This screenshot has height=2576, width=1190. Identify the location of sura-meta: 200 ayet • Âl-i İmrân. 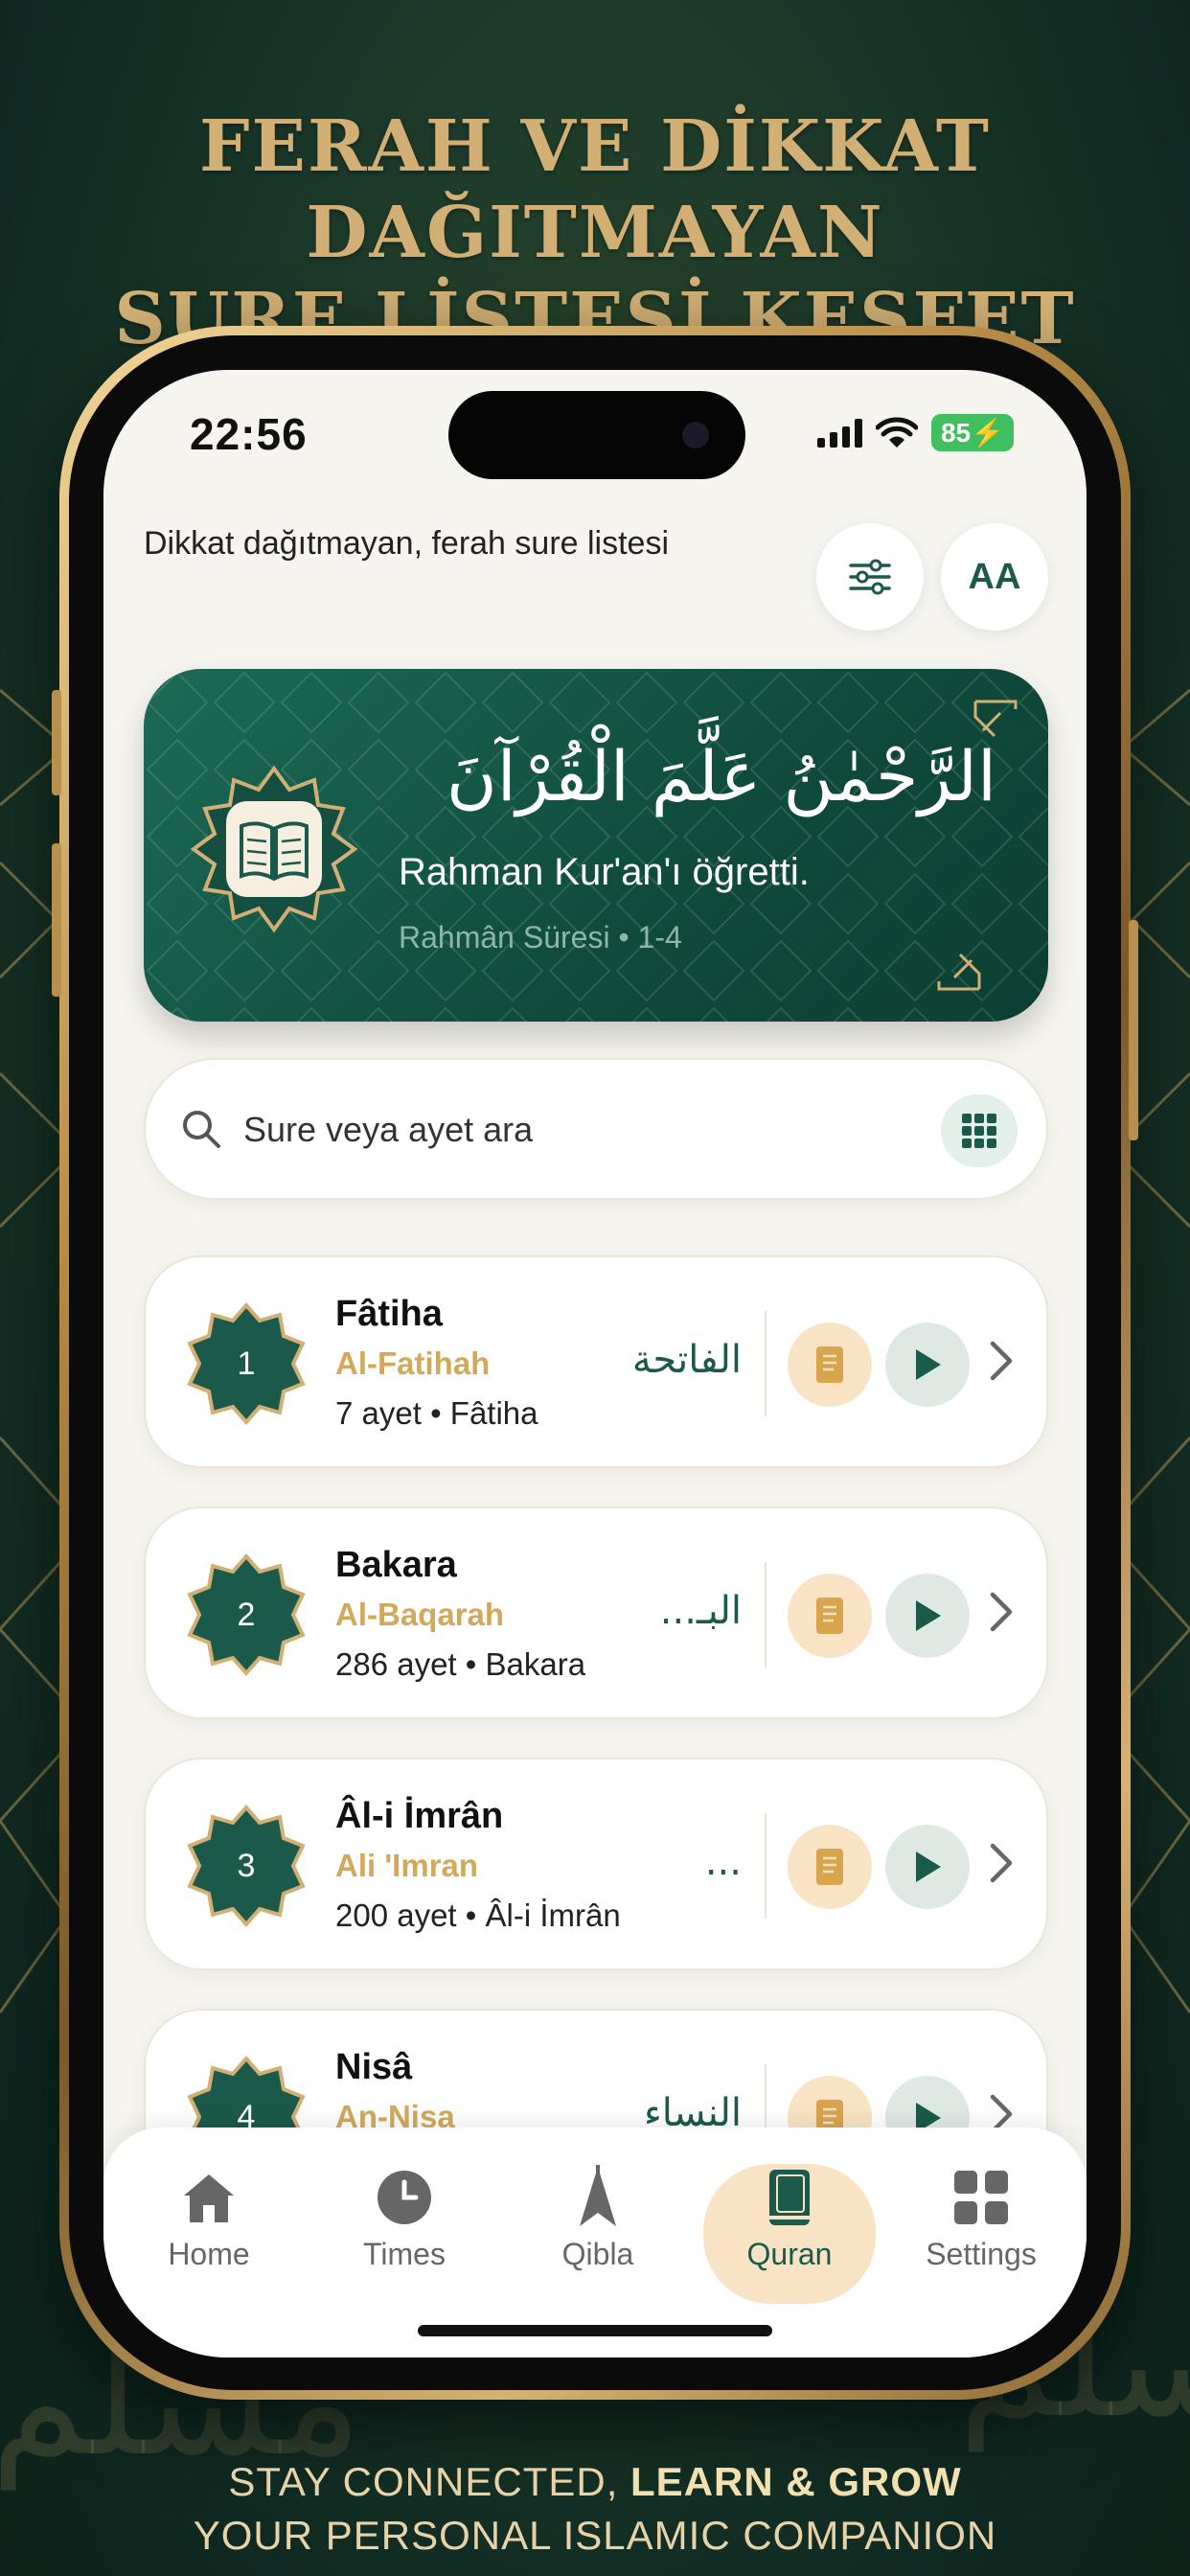
(478, 1915).